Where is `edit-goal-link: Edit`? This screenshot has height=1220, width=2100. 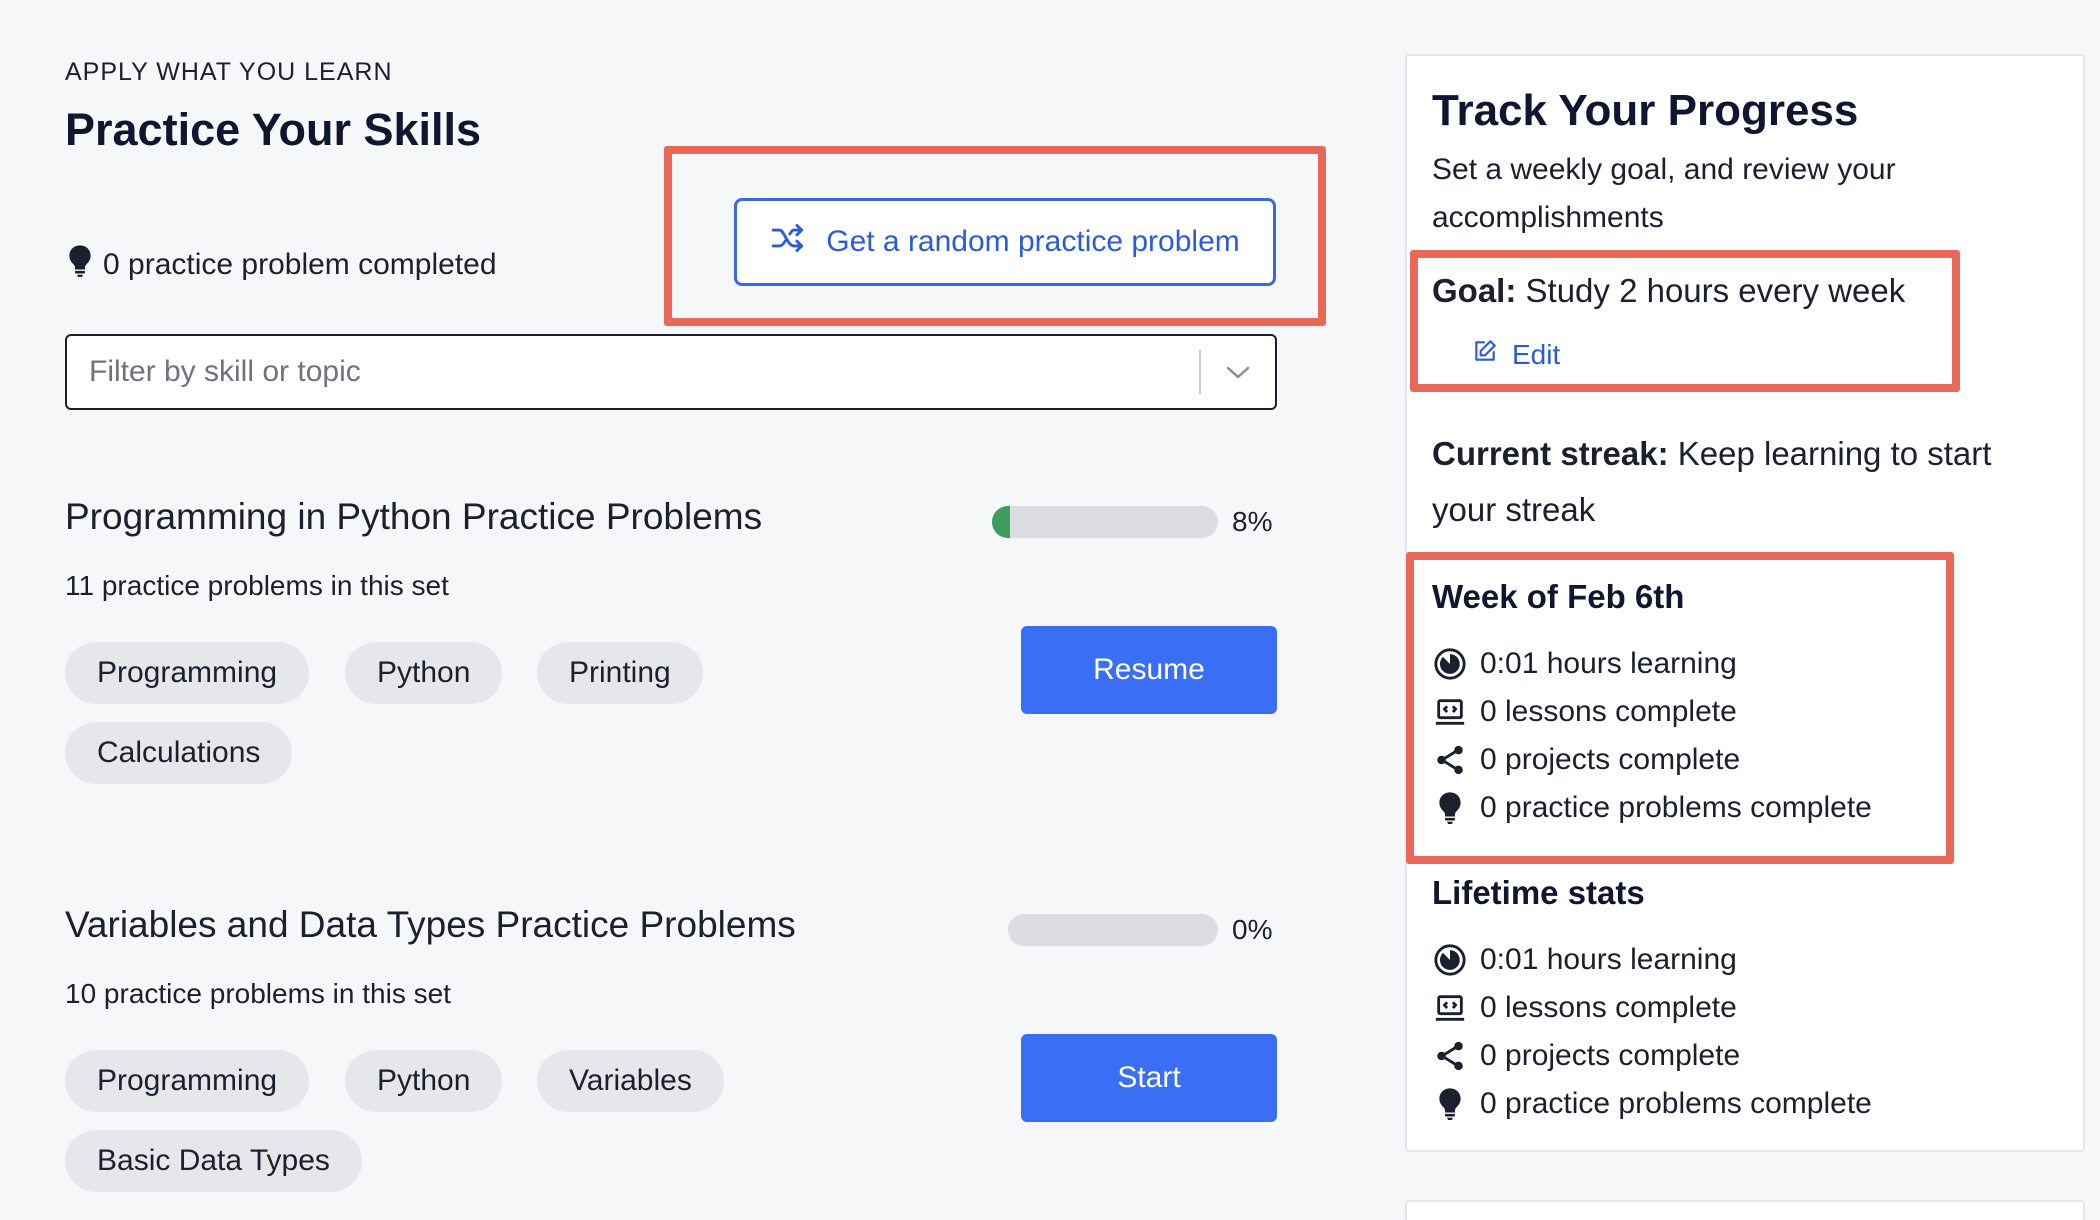 edit-goal-link: Edit is located at coordinates (1516, 354).